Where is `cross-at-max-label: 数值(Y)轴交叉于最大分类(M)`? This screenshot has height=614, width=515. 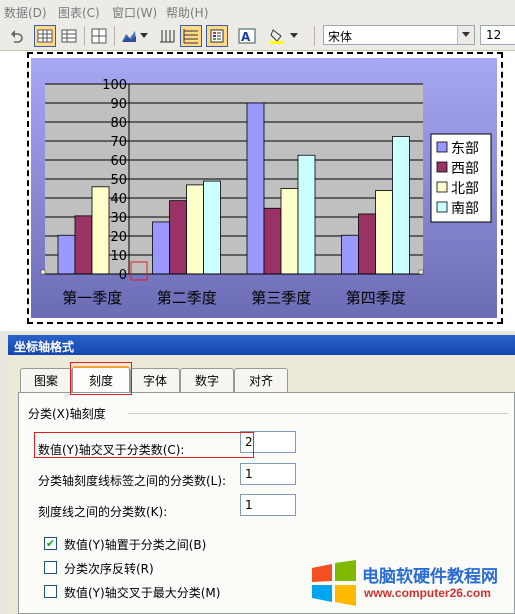
cross-at-max-label: 数值(Y)轴交叉于最大分类(M) is located at coordinates (142, 593).